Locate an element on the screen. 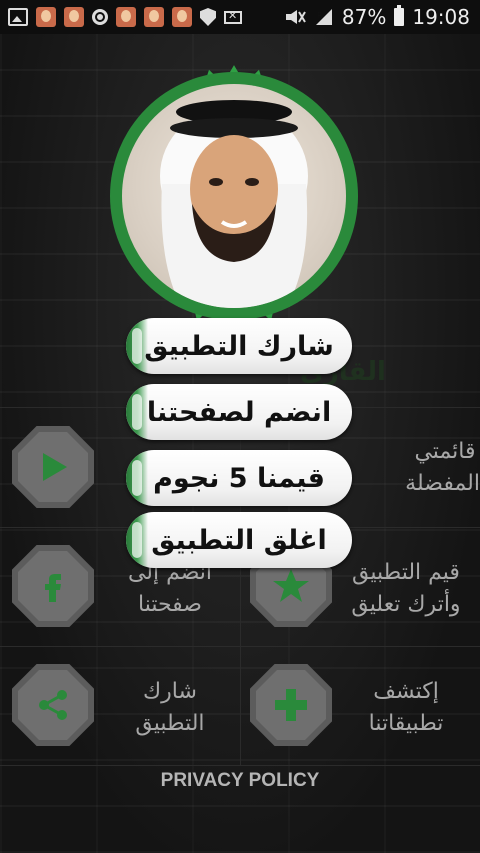 The width and height of the screenshot is (480, 853). status-bar: R 87% 19:08 is located at coordinates (240, 17).